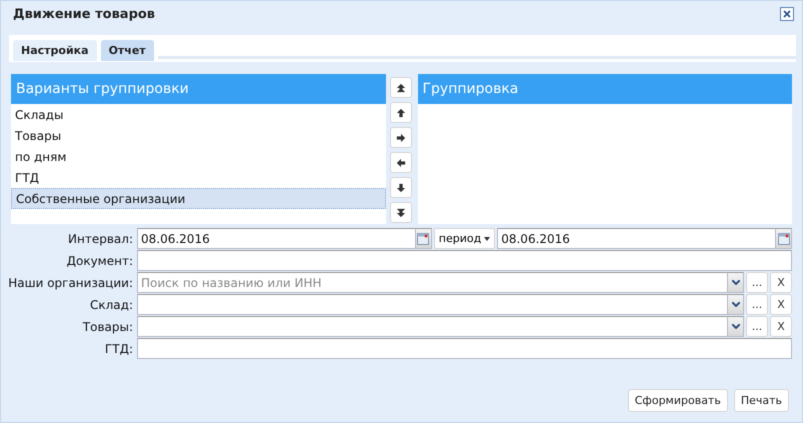 This screenshot has height=423, width=803. I want to click on list-item: Товары, so click(198, 135).